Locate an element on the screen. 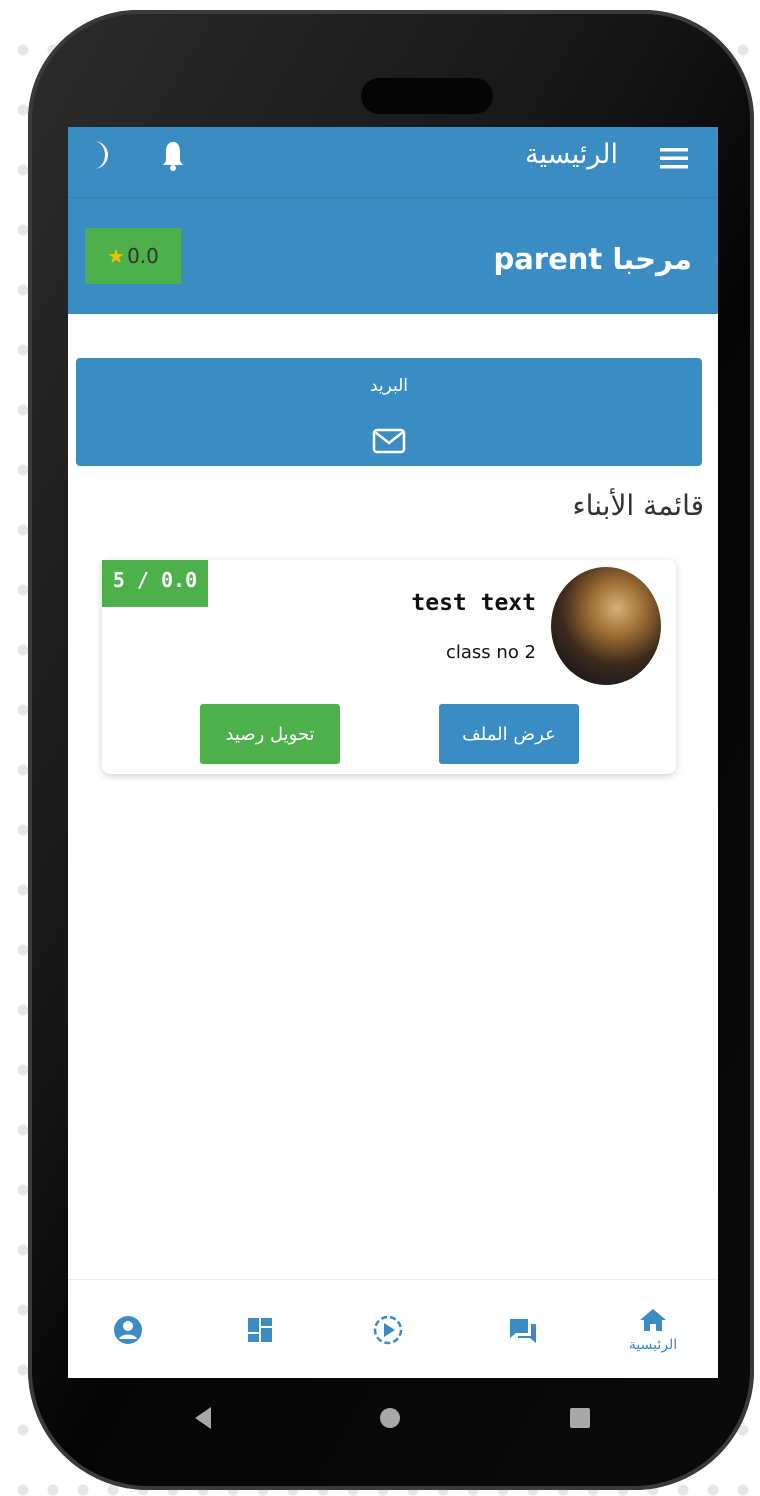 The height and width of the screenshot is (1496, 760). bell-icon is located at coordinates (173, 156).